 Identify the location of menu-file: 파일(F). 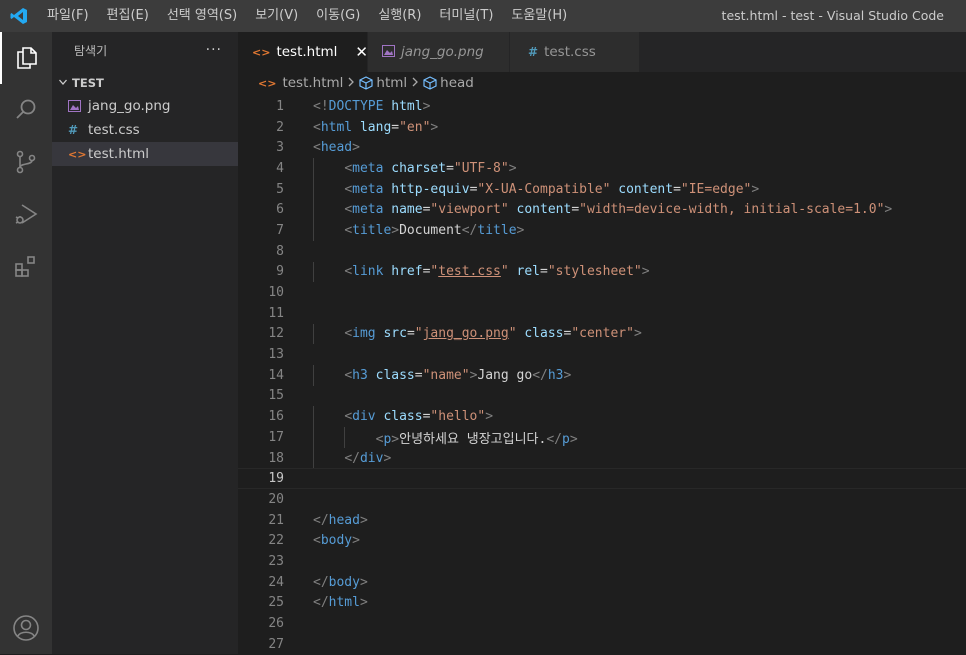
(68, 16).